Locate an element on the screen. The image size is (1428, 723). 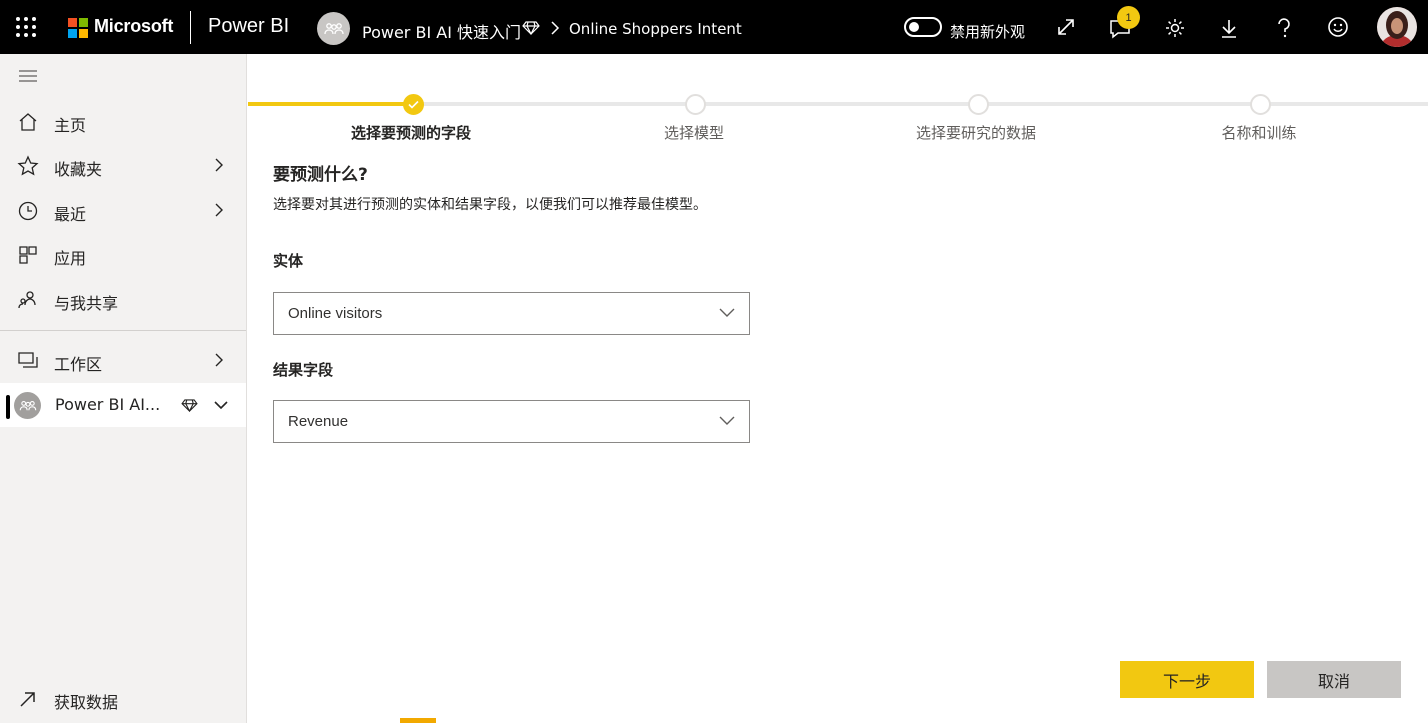
stepper-progress is located at coordinates (331, 104).